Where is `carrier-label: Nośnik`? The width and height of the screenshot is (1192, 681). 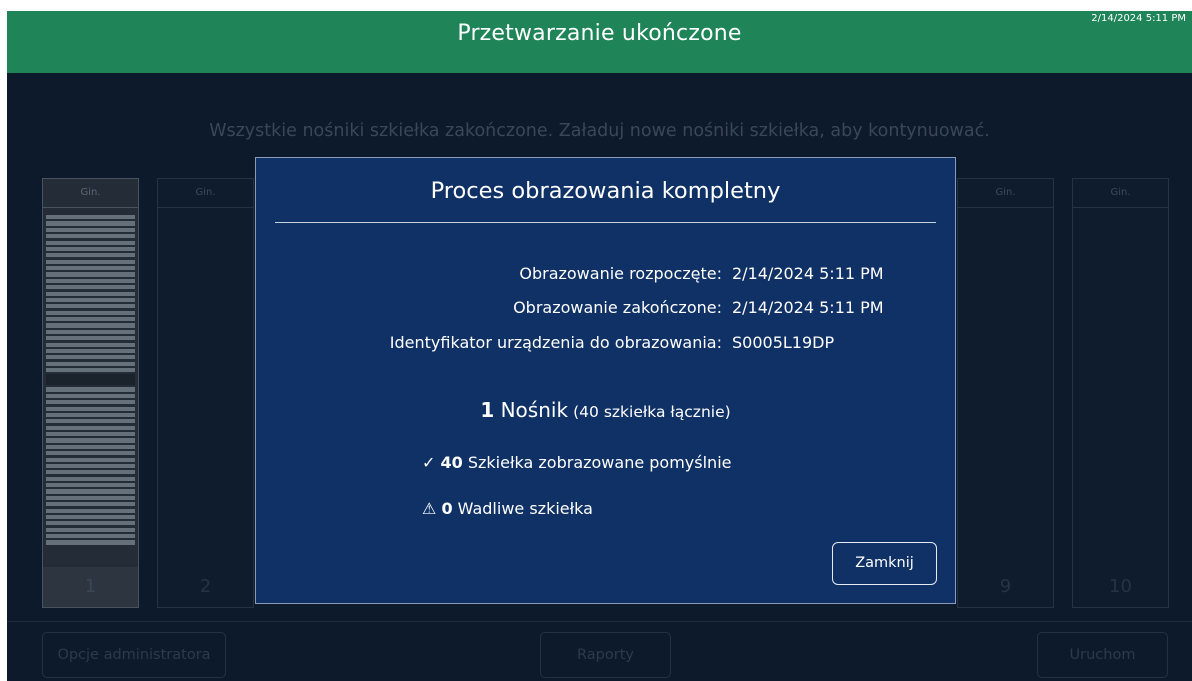
carrier-label: Nośnik is located at coordinates (534, 410).